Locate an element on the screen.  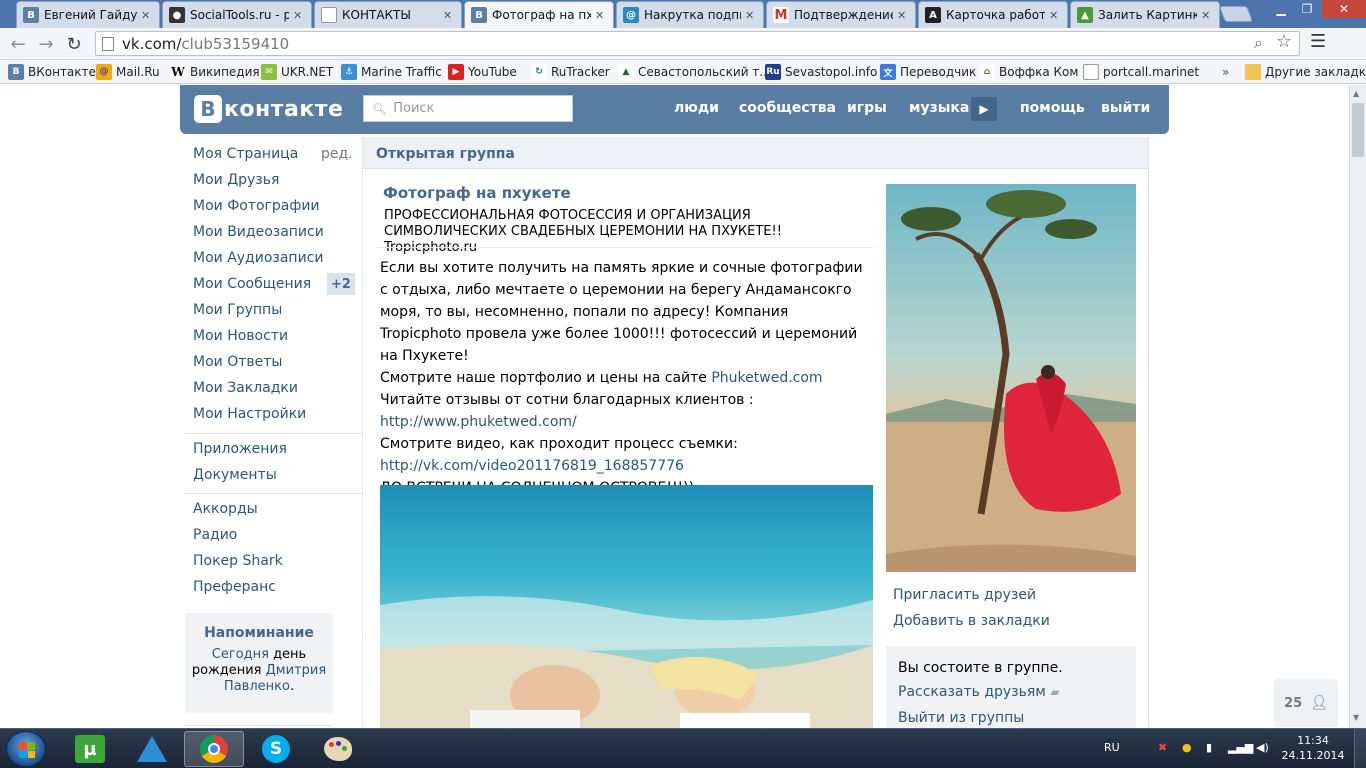
browser-tab: B Евгений Гайдуков✕ is located at coordinates (88, 14).